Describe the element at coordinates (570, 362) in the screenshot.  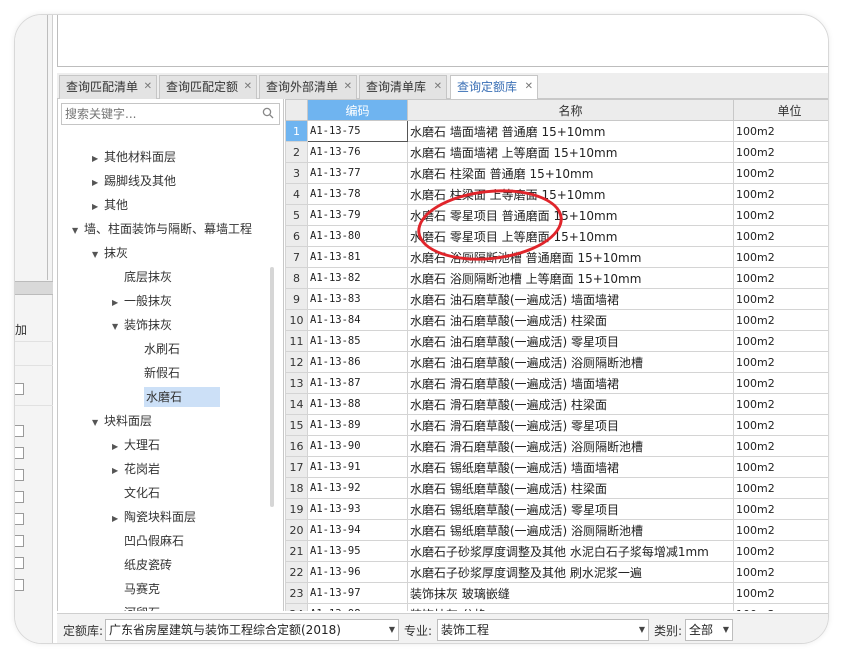
I see `row-name: 水磨石 油石磨草酸(一遍成活) 浴厕隔断池槽` at that location.